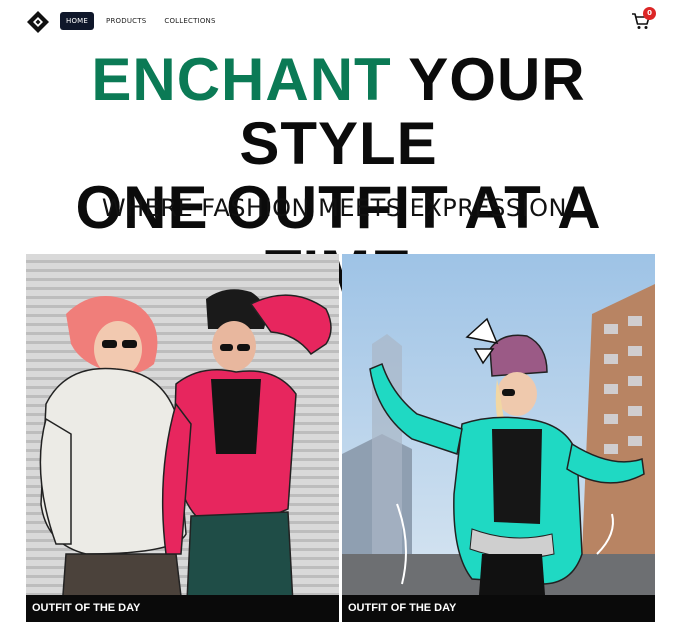 This screenshot has height=627, width=677. What do you see at coordinates (126, 21) in the screenshot?
I see `nav-link-products: PRODUCTS` at bounding box center [126, 21].